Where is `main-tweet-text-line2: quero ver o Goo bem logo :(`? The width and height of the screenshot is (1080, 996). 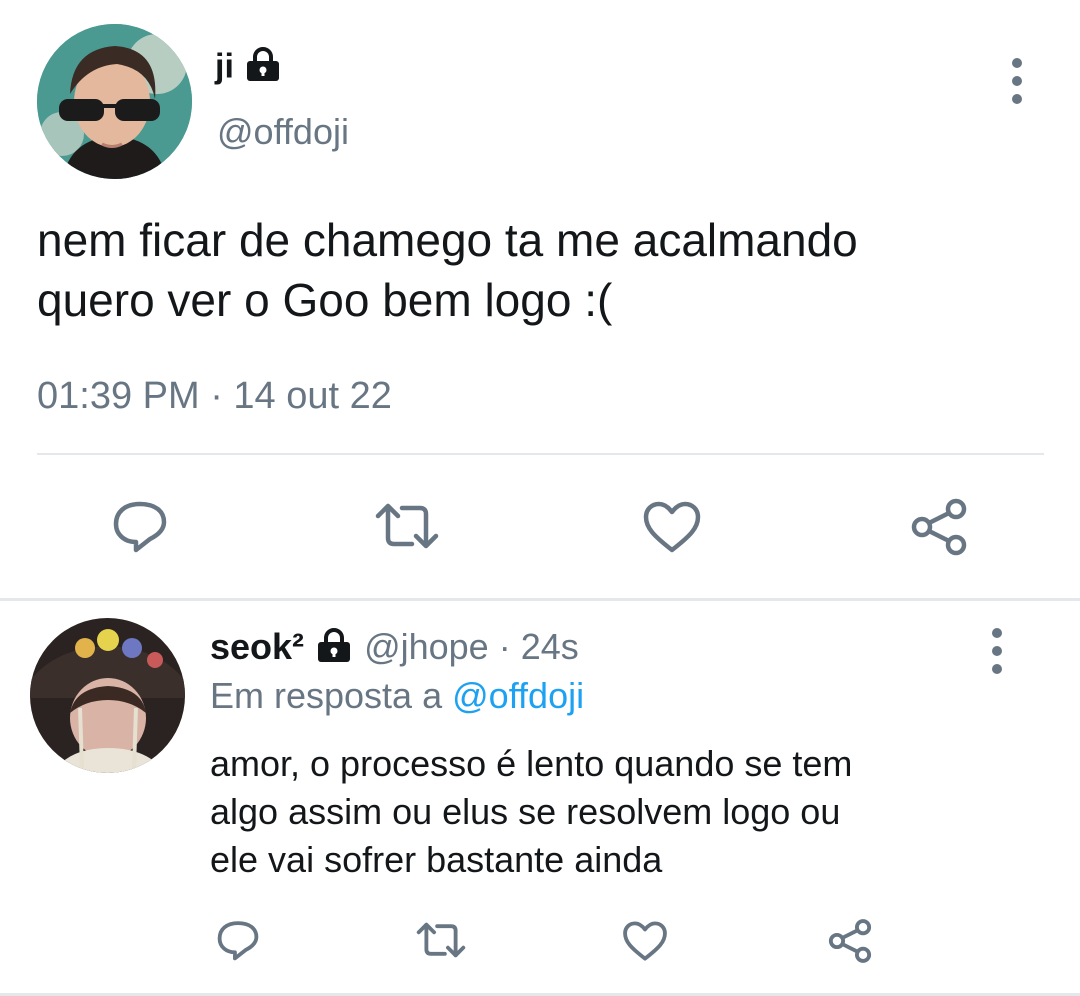 main-tweet-text-line2: quero ver o Goo bem logo :( is located at coordinates (325, 300).